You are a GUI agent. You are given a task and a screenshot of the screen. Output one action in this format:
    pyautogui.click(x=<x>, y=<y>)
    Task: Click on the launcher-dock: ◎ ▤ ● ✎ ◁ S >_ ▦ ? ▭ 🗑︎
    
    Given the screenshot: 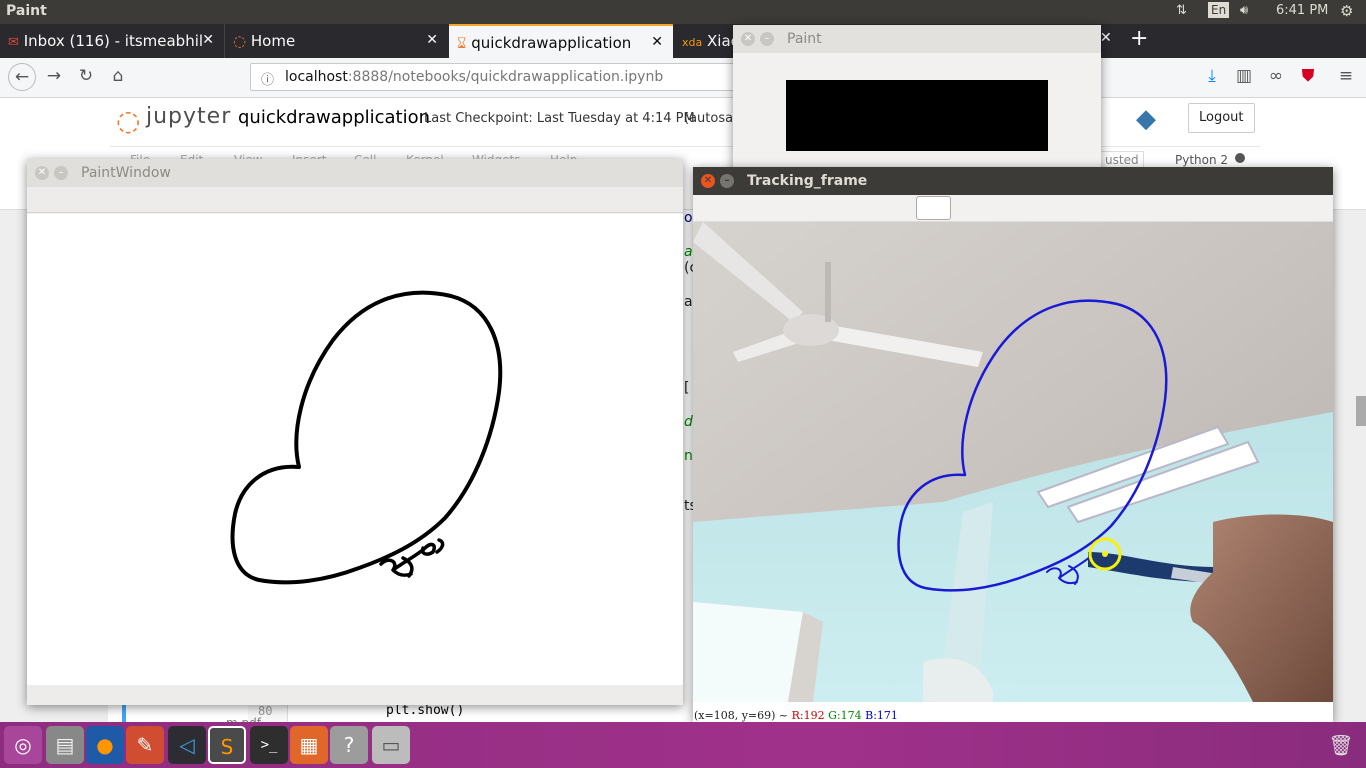 What is the action you would take?
    pyautogui.click(x=683, y=745)
    